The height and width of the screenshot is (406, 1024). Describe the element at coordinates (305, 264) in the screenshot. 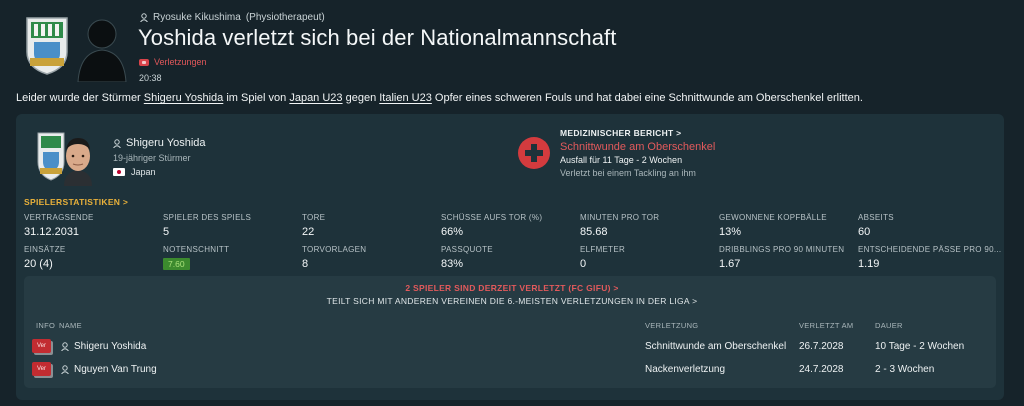

I see `stat-value: 8` at that location.